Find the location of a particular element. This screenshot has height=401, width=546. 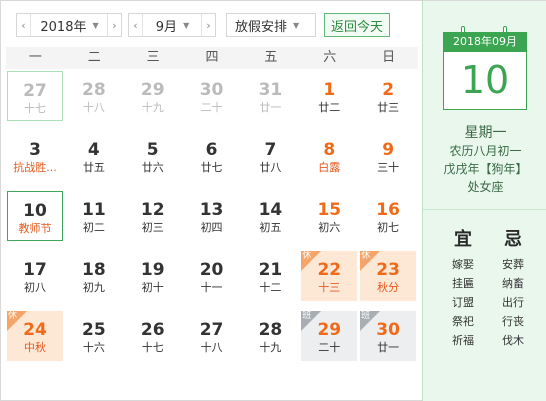

day-cell: 9 三十 is located at coordinates (388, 156).